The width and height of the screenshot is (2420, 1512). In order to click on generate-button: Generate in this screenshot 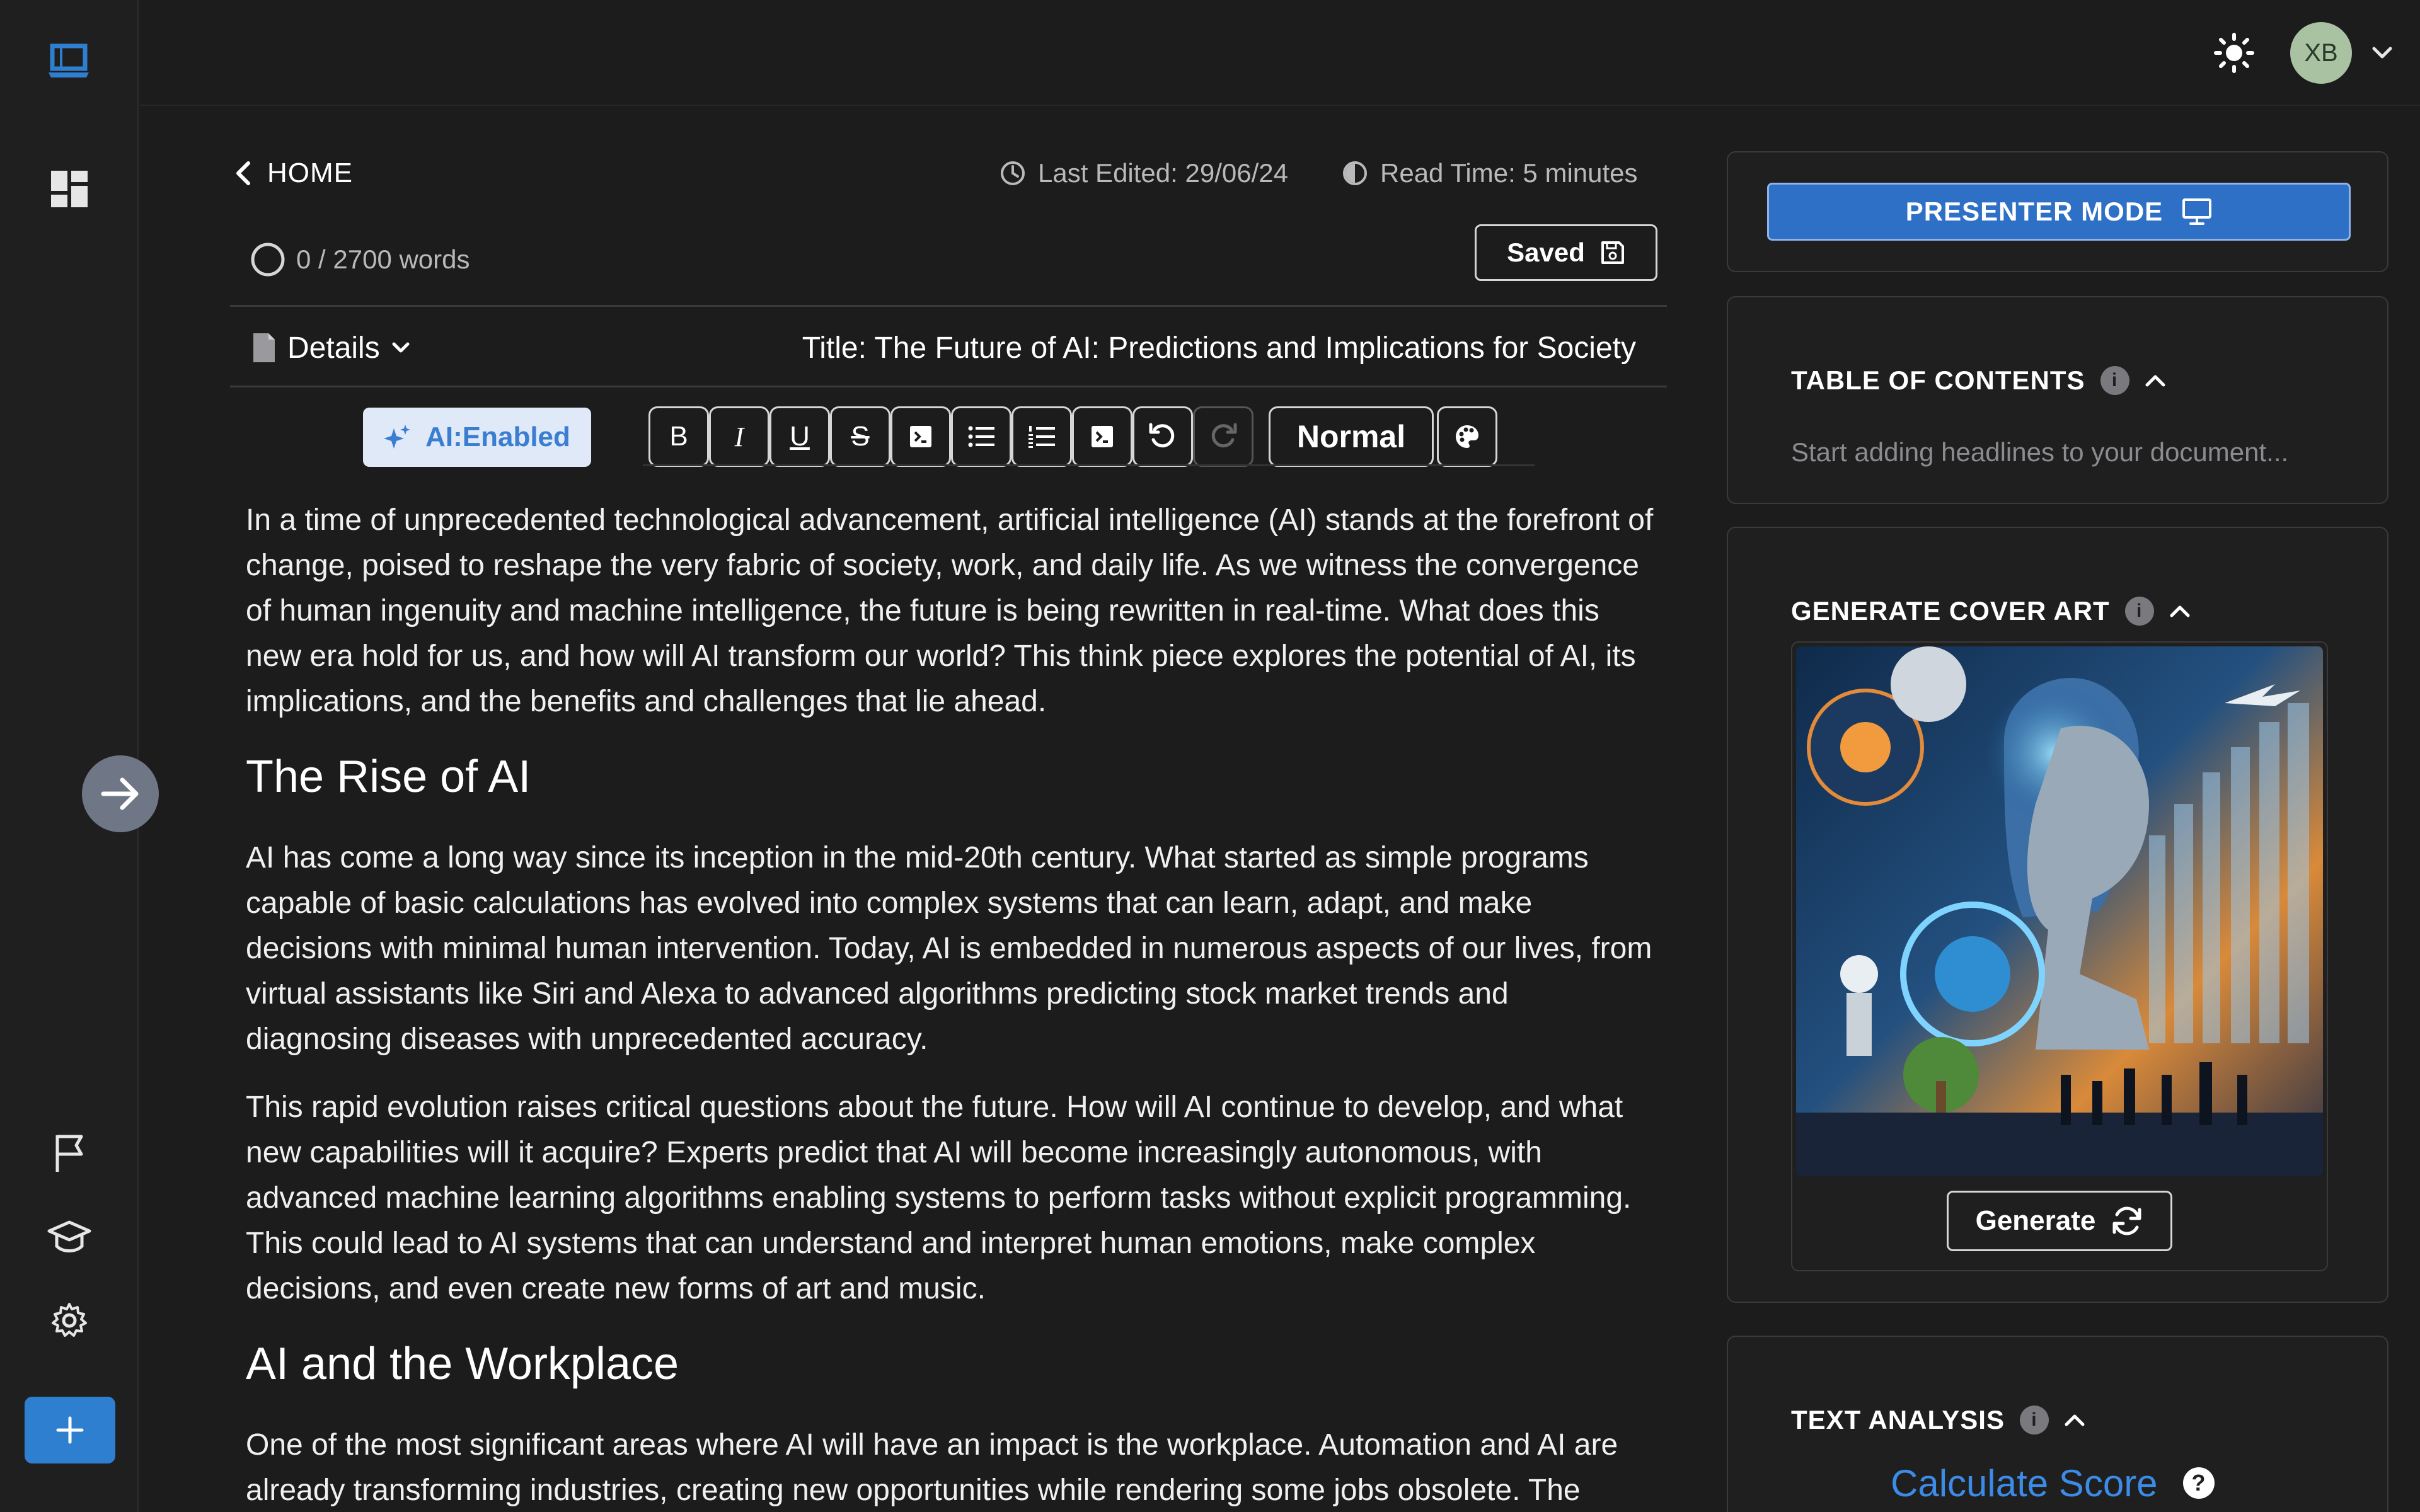, I will do `click(2060, 1221)`.